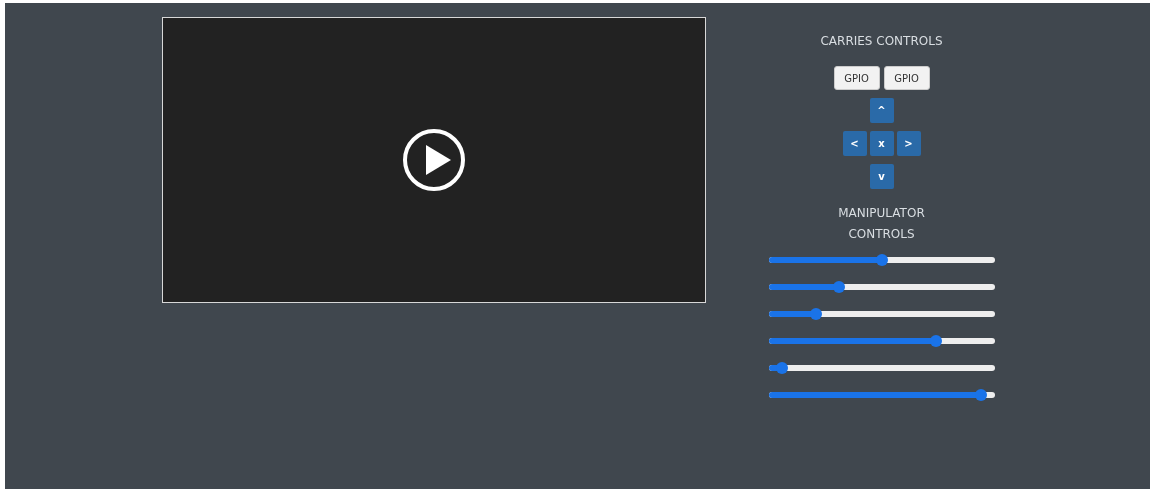  What do you see at coordinates (908, 143) in the screenshot?
I see `right-button: >` at bounding box center [908, 143].